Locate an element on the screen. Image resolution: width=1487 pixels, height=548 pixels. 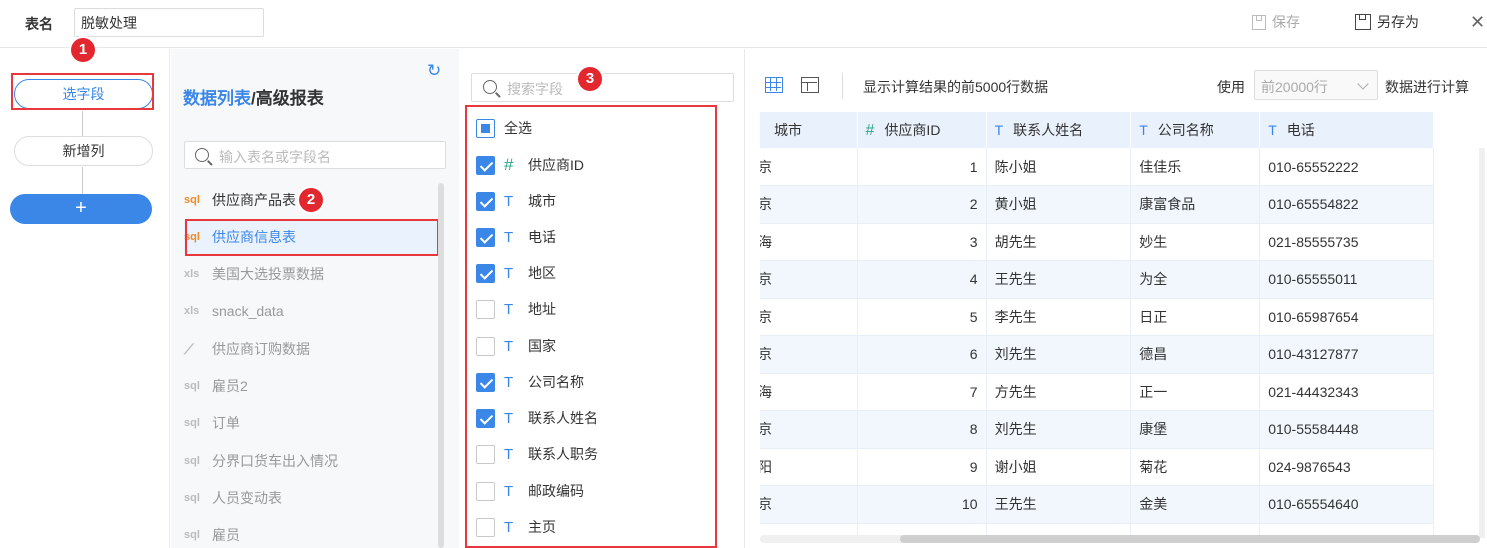
annotation-badge-3: 3 is located at coordinates (590, 79).